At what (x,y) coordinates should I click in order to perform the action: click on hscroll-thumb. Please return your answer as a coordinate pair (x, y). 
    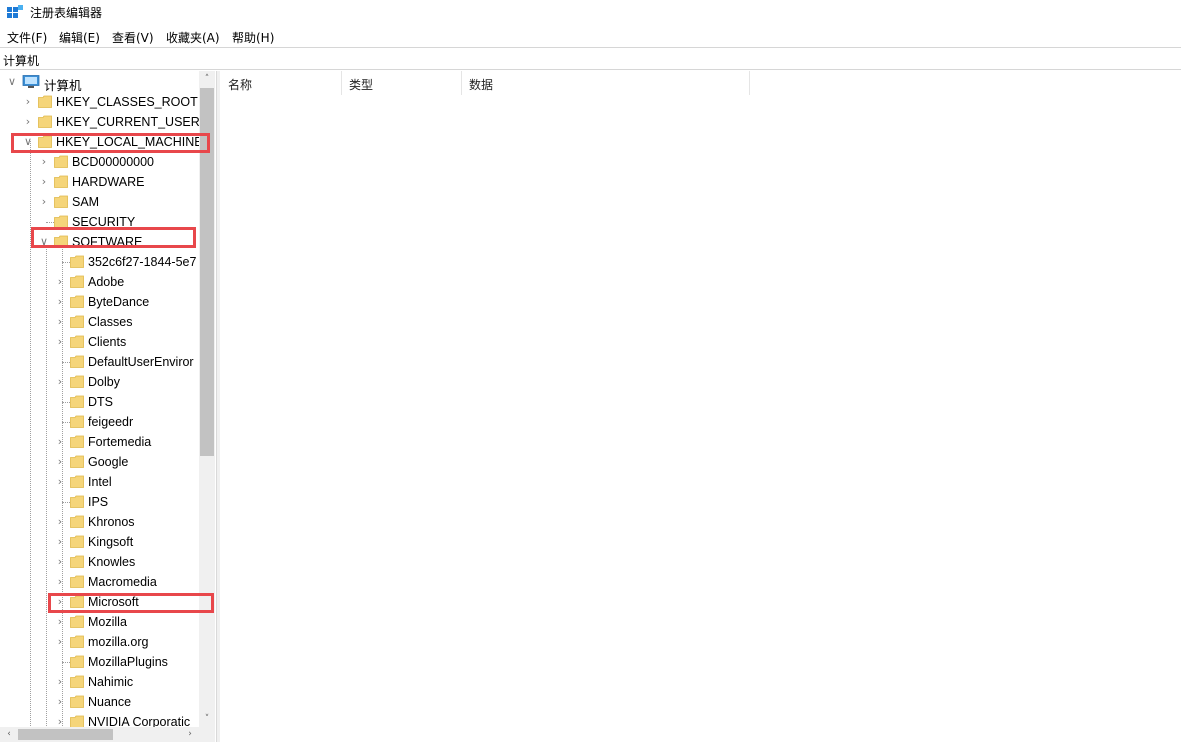
    Looking at the image, I should click on (65, 734).